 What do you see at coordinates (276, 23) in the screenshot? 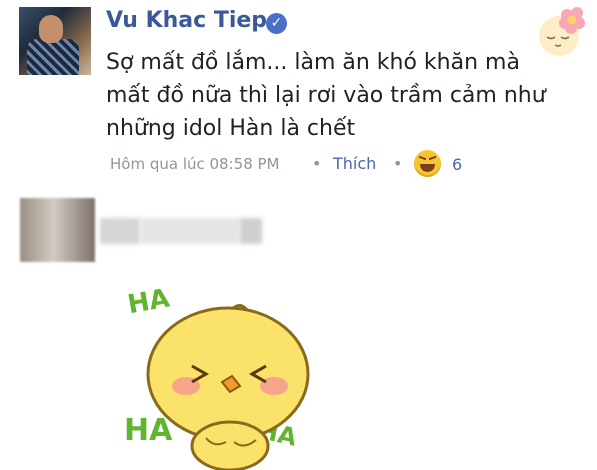
I see `verified-badge-icon: ✓` at bounding box center [276, 23].